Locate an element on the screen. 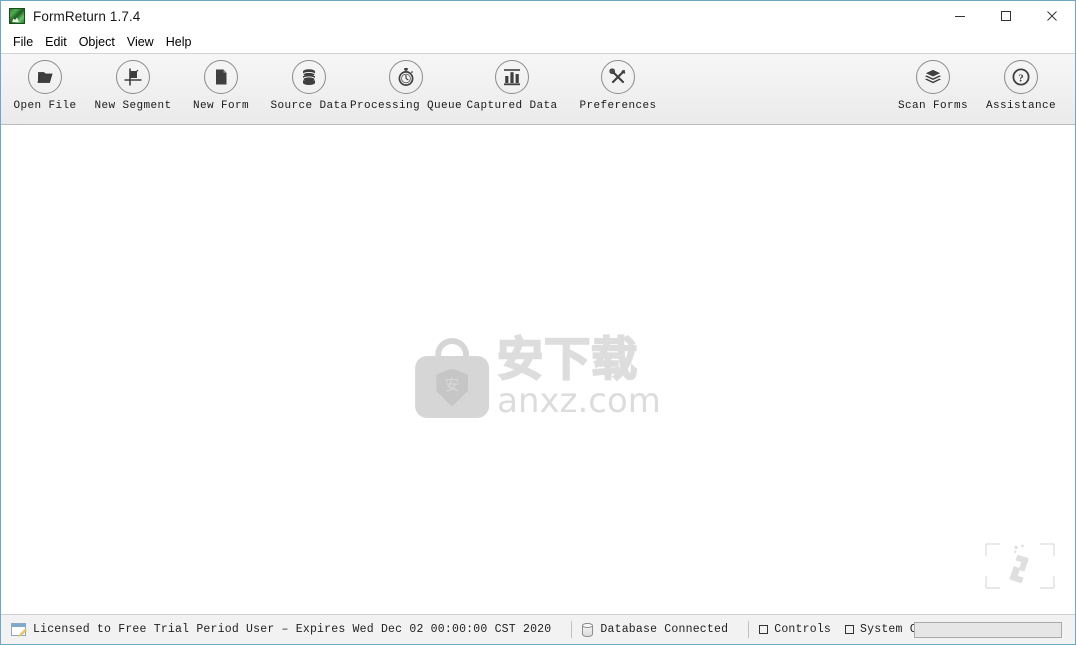  captured-data-icon-circle is located at coordinates (512, 77).